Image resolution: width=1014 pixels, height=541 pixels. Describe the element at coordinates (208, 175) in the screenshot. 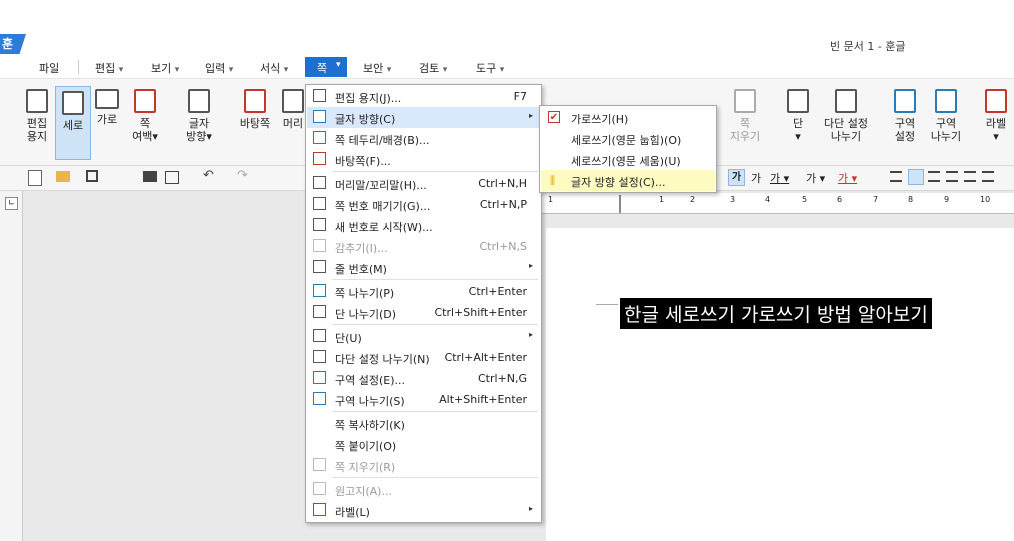

I see `undo-icon: ↶` at that location.